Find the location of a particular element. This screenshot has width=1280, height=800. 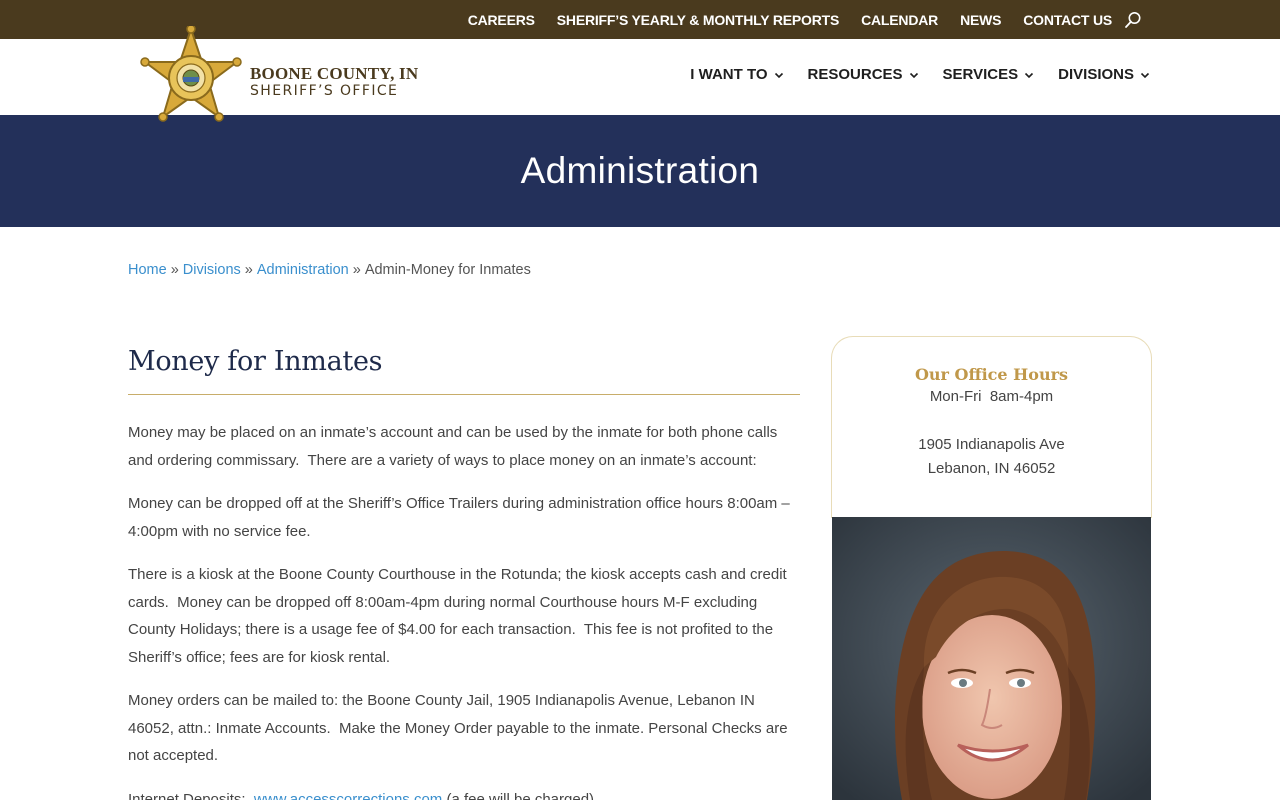

content-heading: Money for Inmates is located at coordinates (464, 370).